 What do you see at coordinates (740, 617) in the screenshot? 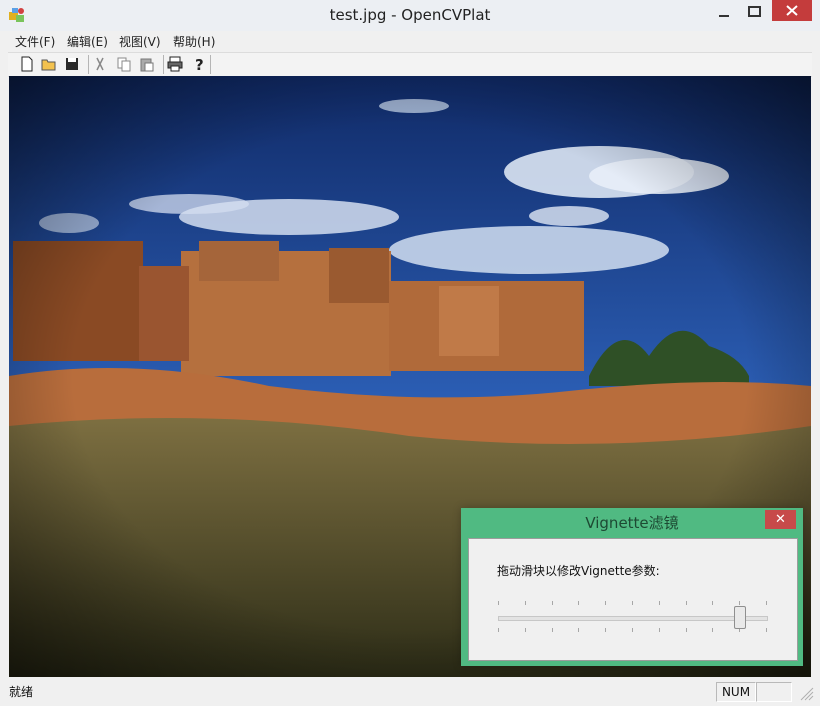
I see `slider-thumb` at bounding box center [740, 617].